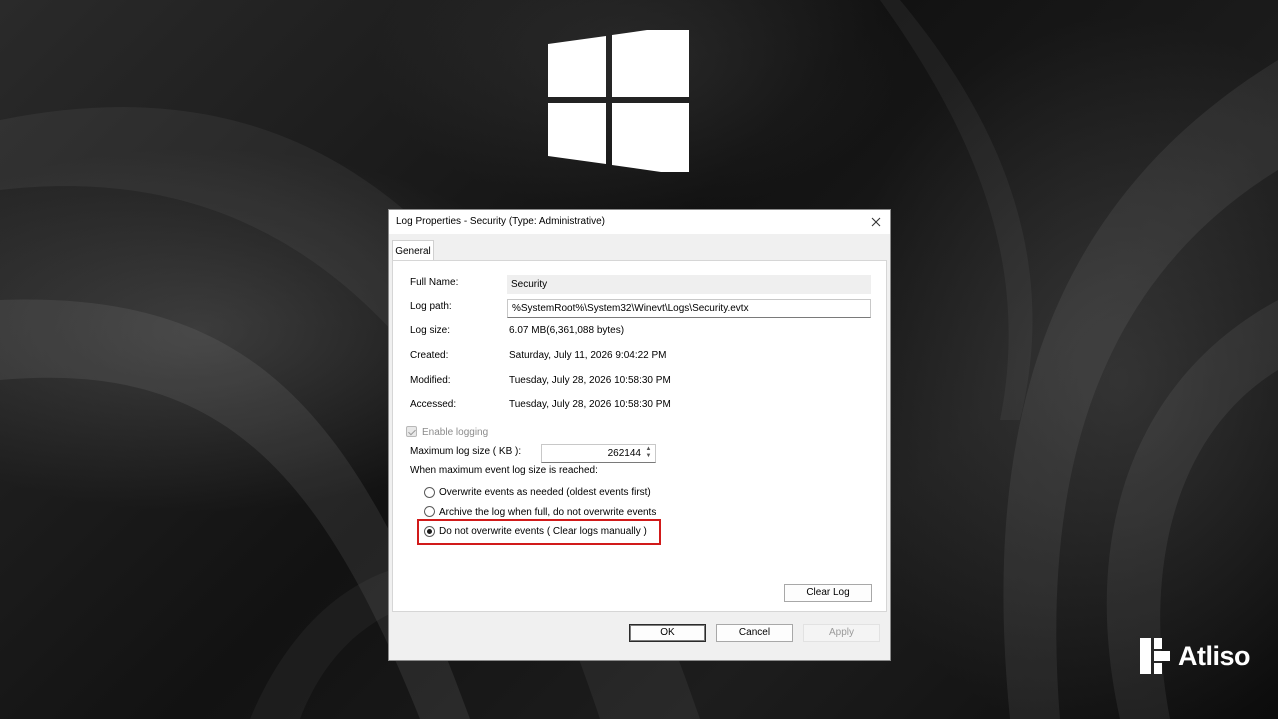 This screenshot has width=1278, height=719. I want to click on close-icon, so click(876, 222).